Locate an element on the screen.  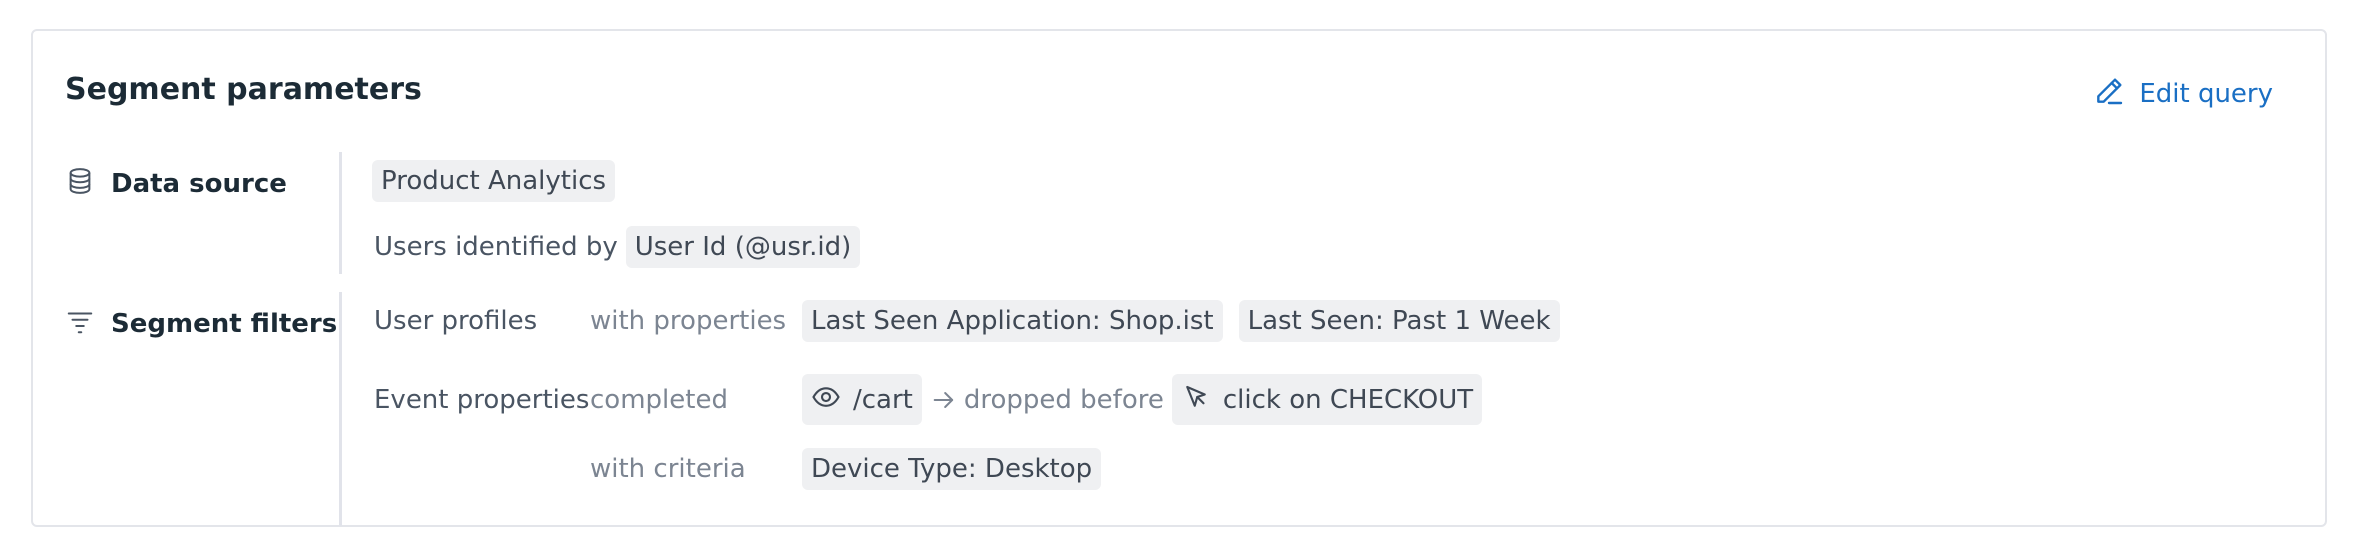
card-title: Segment parameters is located at coordinates (243, 89).